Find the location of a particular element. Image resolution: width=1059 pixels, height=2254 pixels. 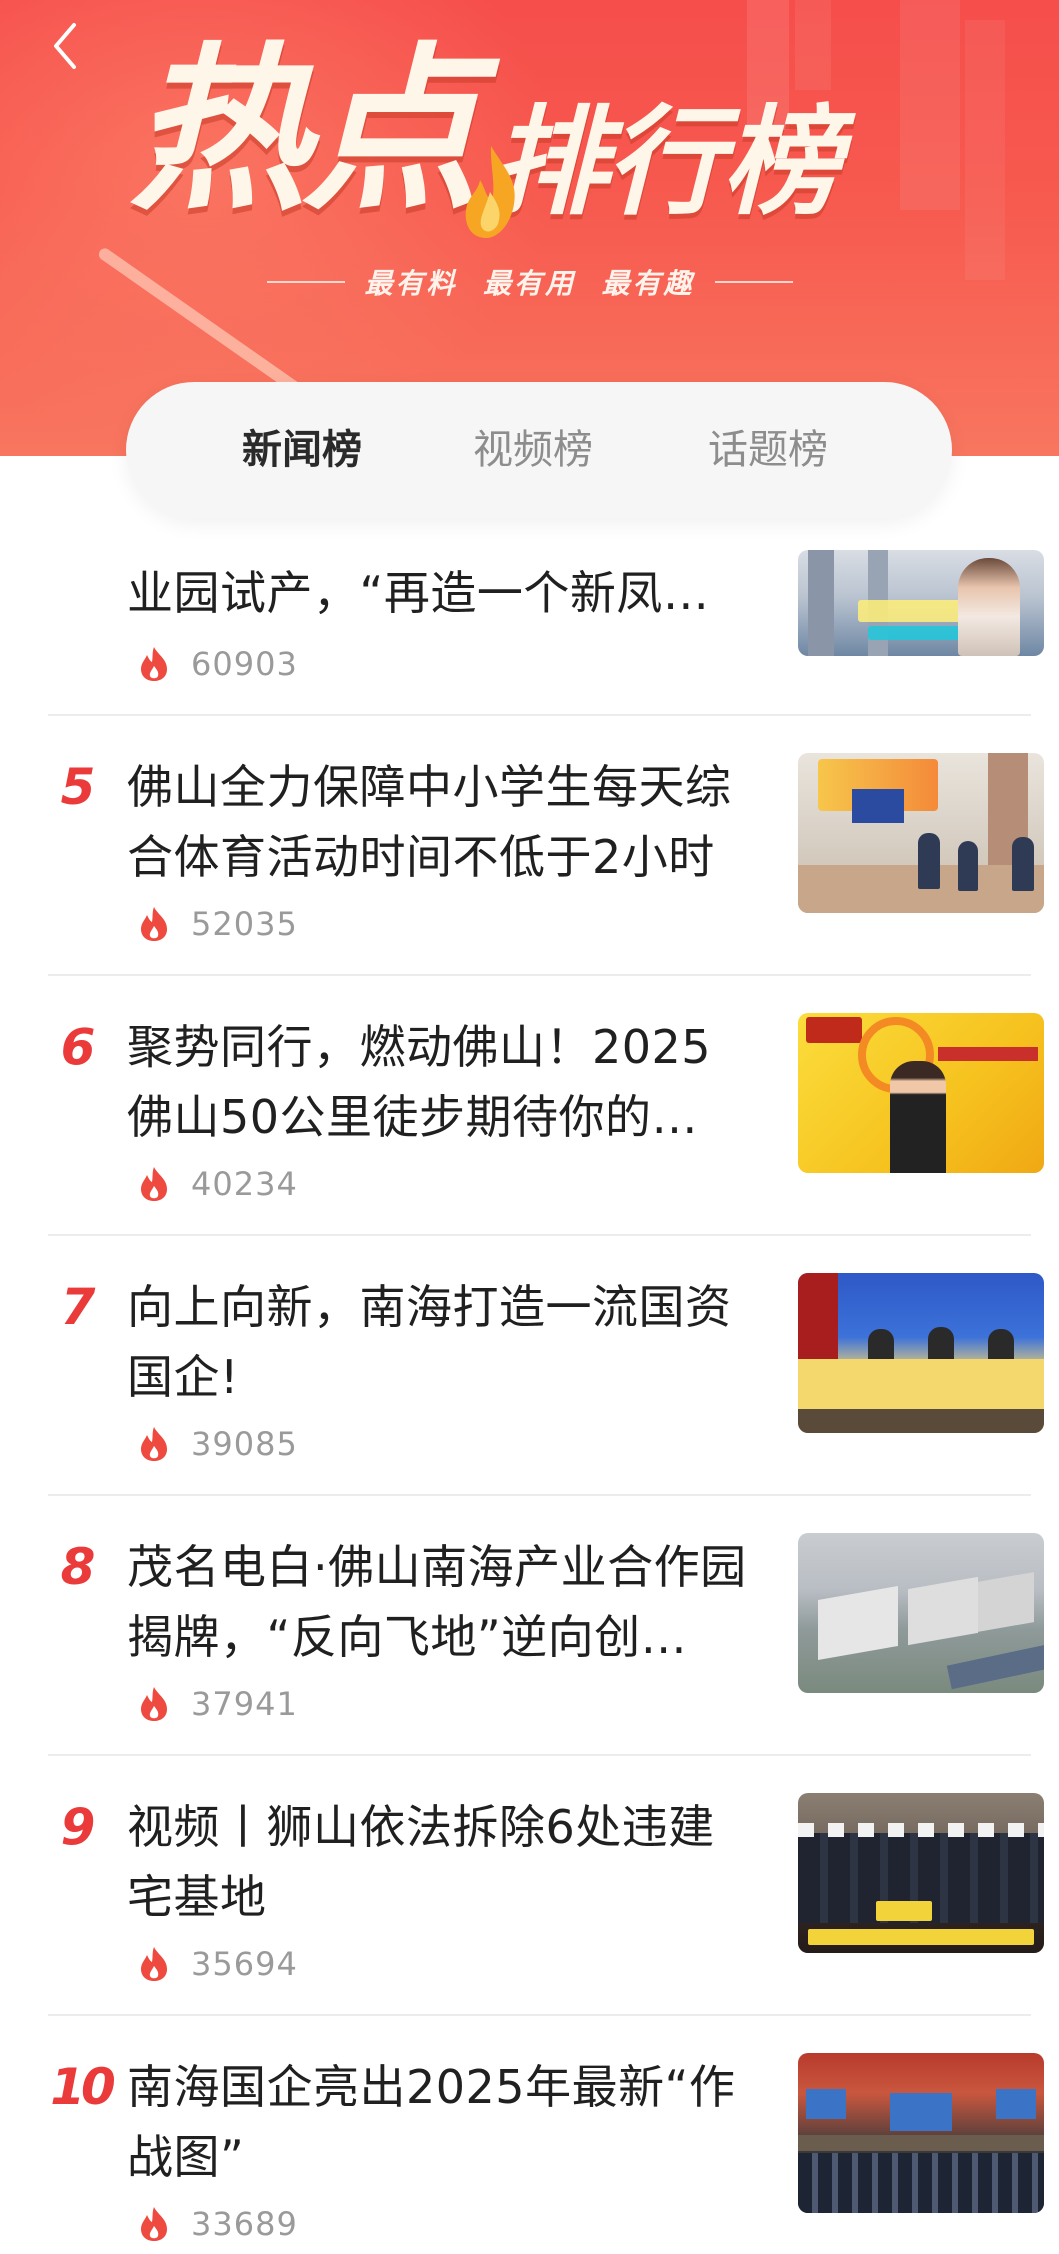

tab-topic: 话题榜 is located at coordinates (768, 450).